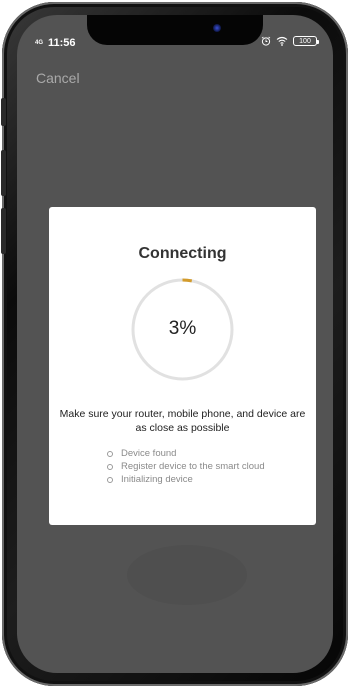  Describe the element at coordinates (3, 231) in the screenshot. I see `volume-down-button` at that location.